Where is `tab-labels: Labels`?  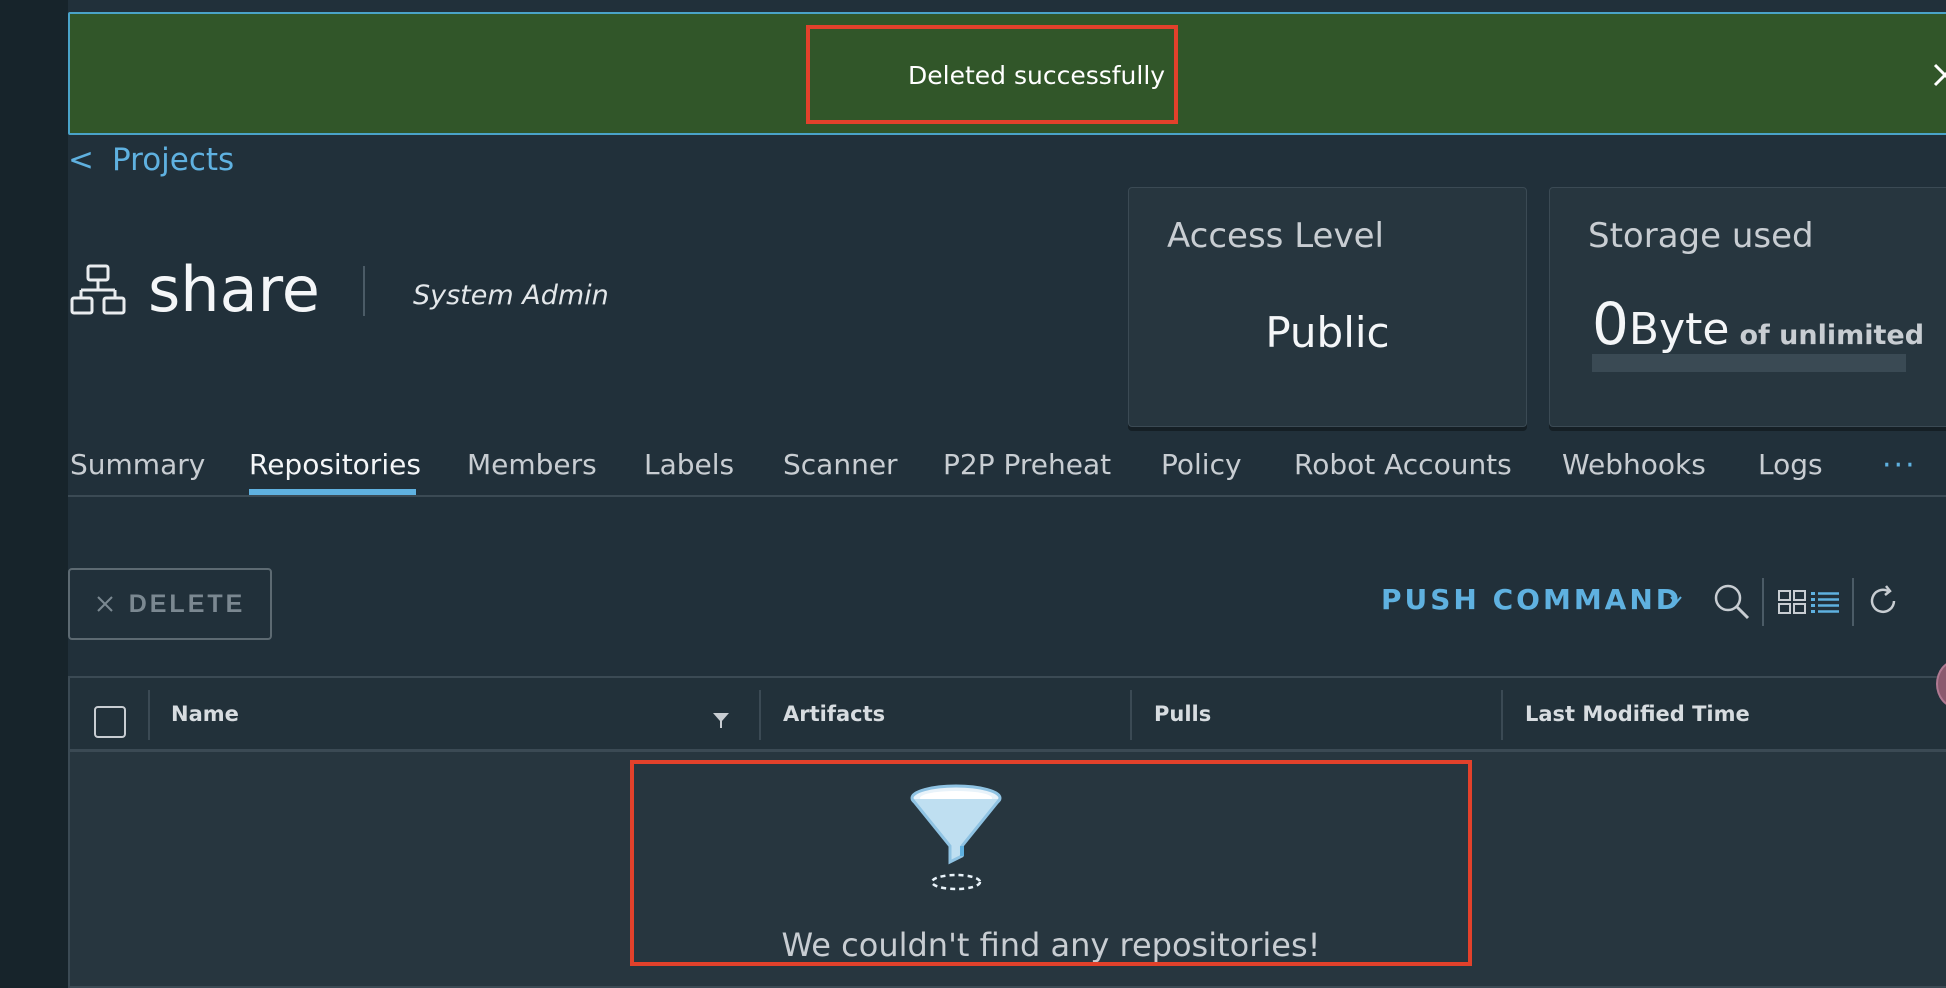 tab-labels: Labels is located at coordinates (689, 464).